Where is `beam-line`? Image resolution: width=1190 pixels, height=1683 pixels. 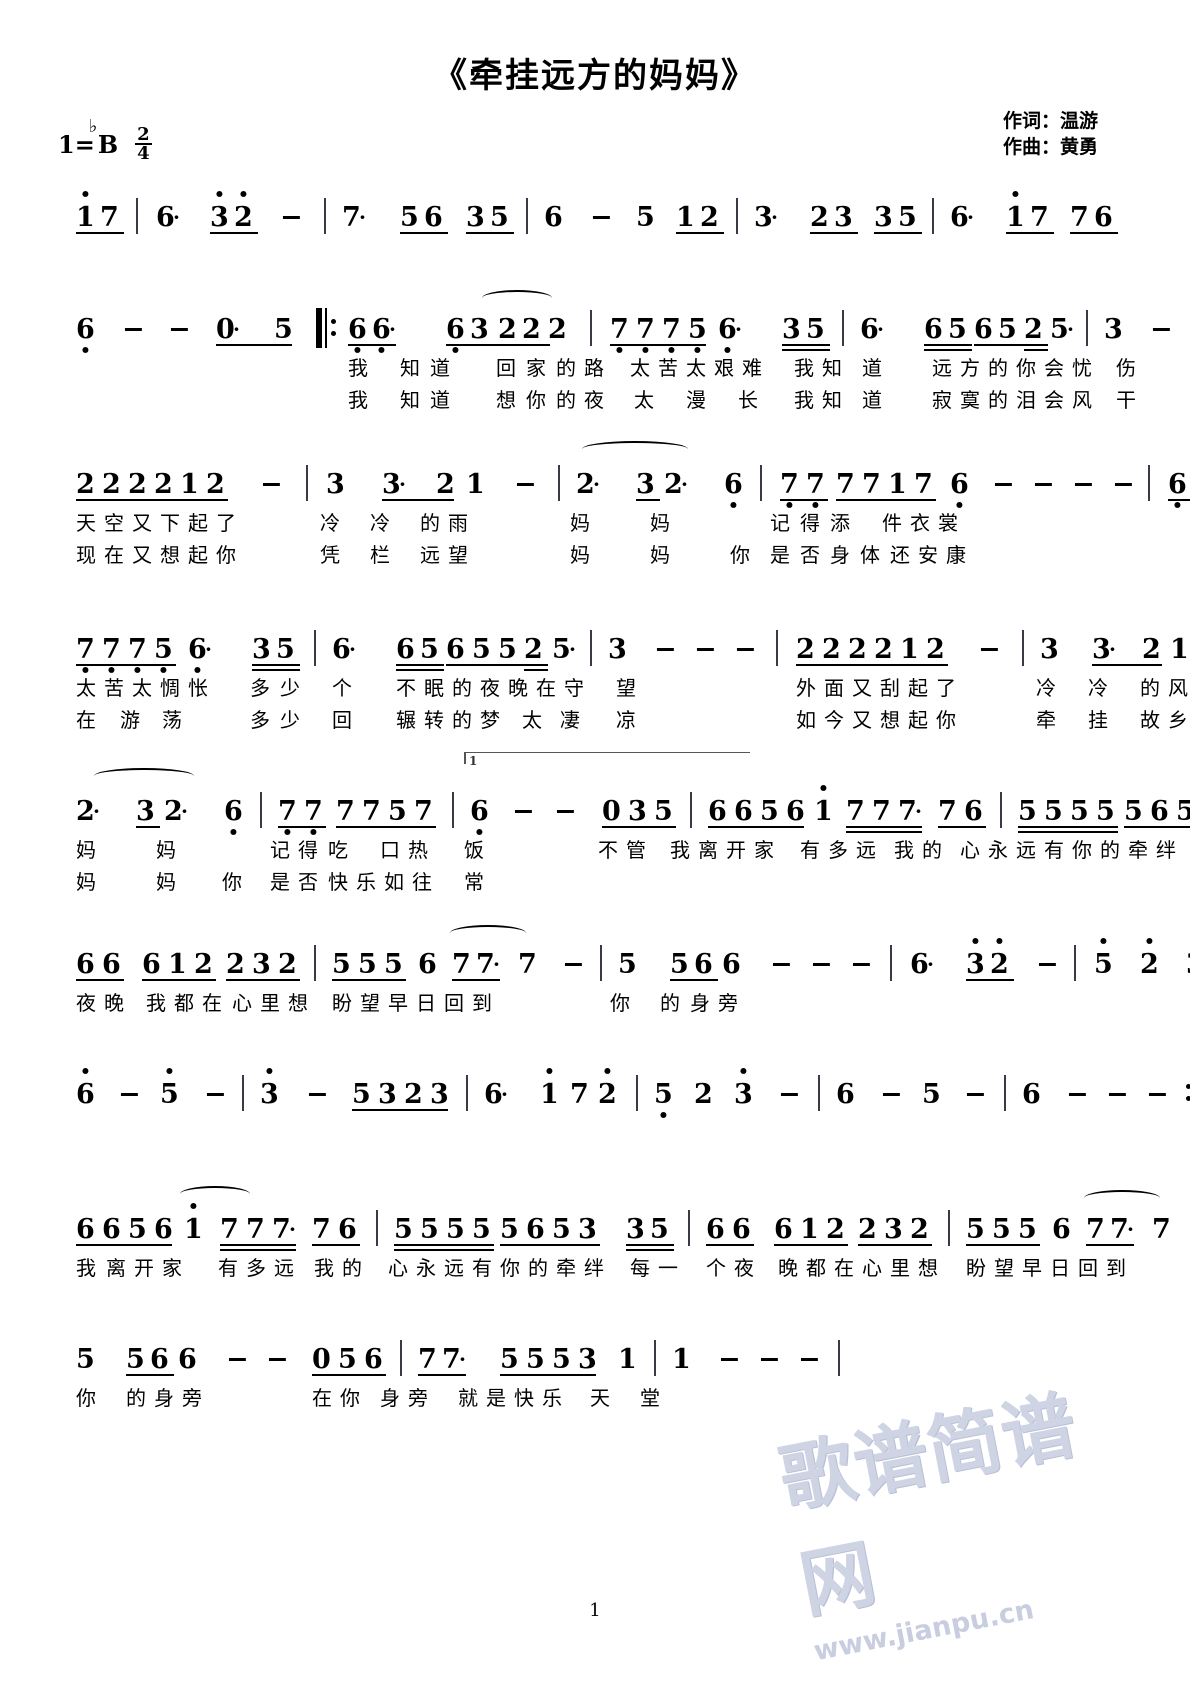
beam-line is located at coordinates (258, 1250).